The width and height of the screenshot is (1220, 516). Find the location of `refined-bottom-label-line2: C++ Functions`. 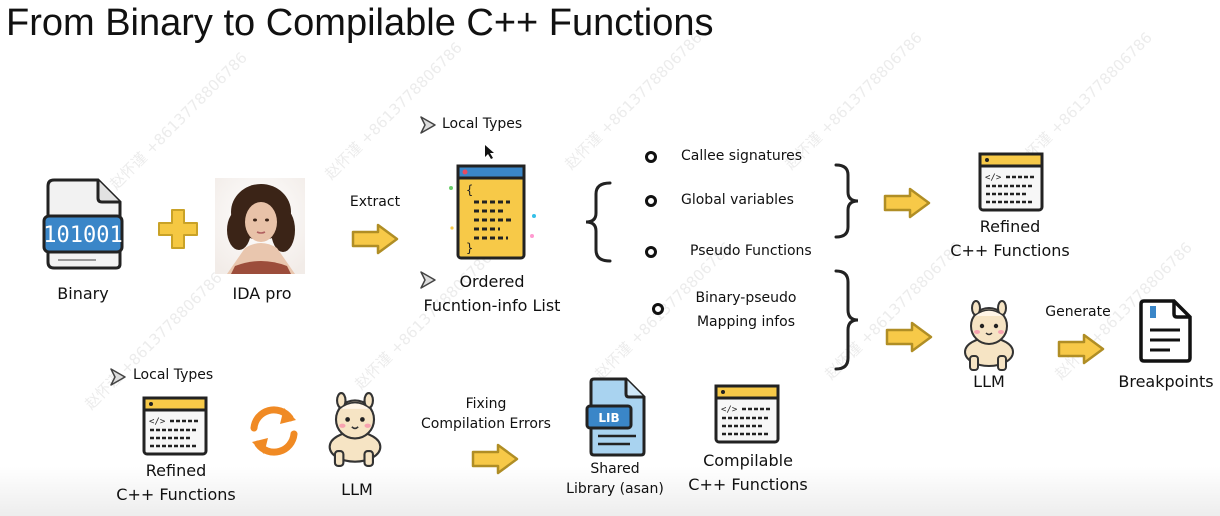

refined-bottom-label-line2: C++ Functions is located at coordinates (176, 494).